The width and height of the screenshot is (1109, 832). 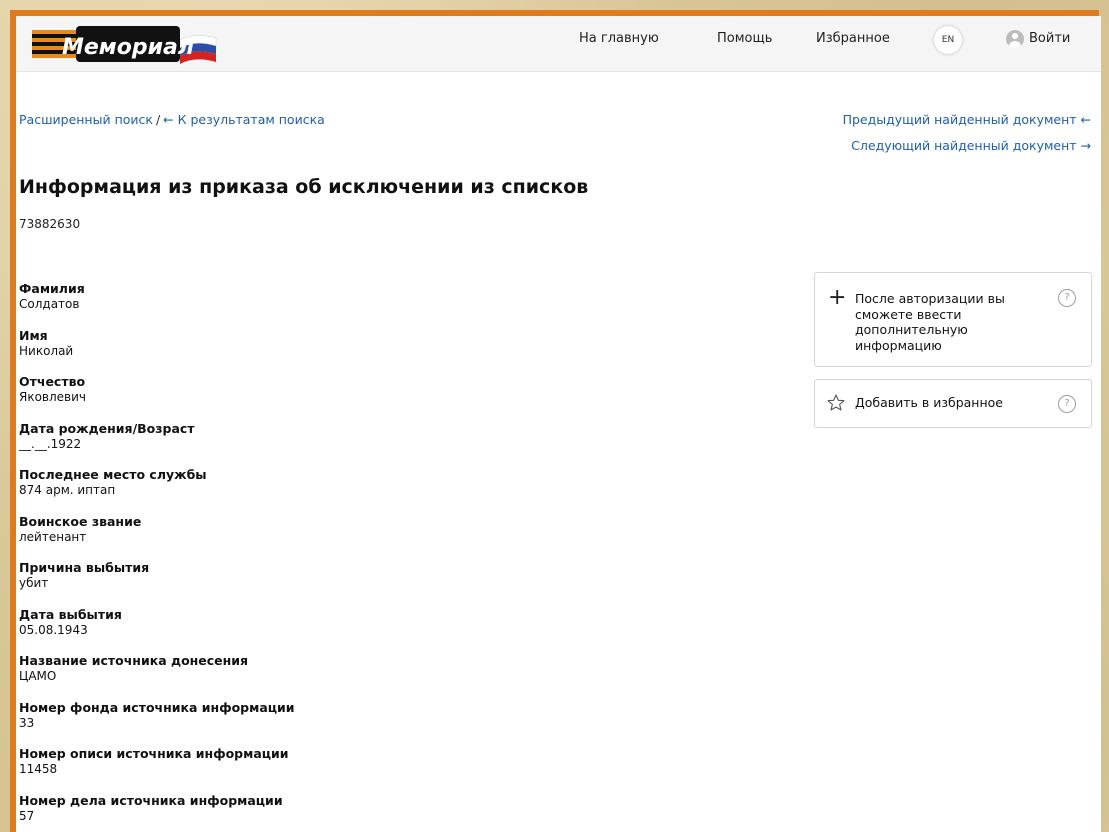 I want to click on field-label: Дата рождения/Возраст, so click(x=107, y=428).